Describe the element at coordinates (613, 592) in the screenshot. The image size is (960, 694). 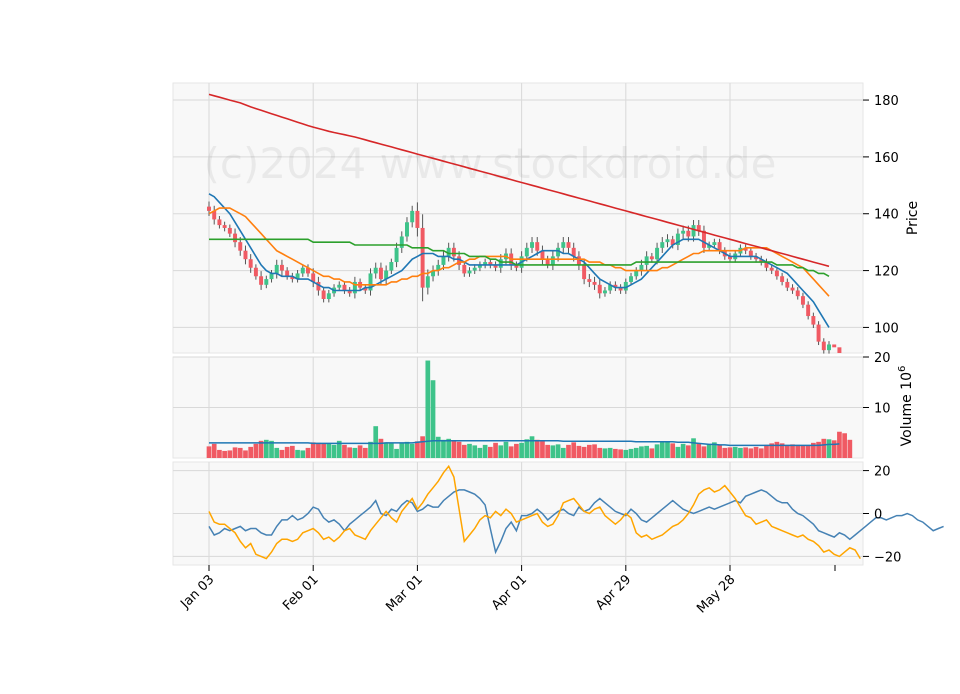
I see `x-tick-label: Apr 29` at that location.